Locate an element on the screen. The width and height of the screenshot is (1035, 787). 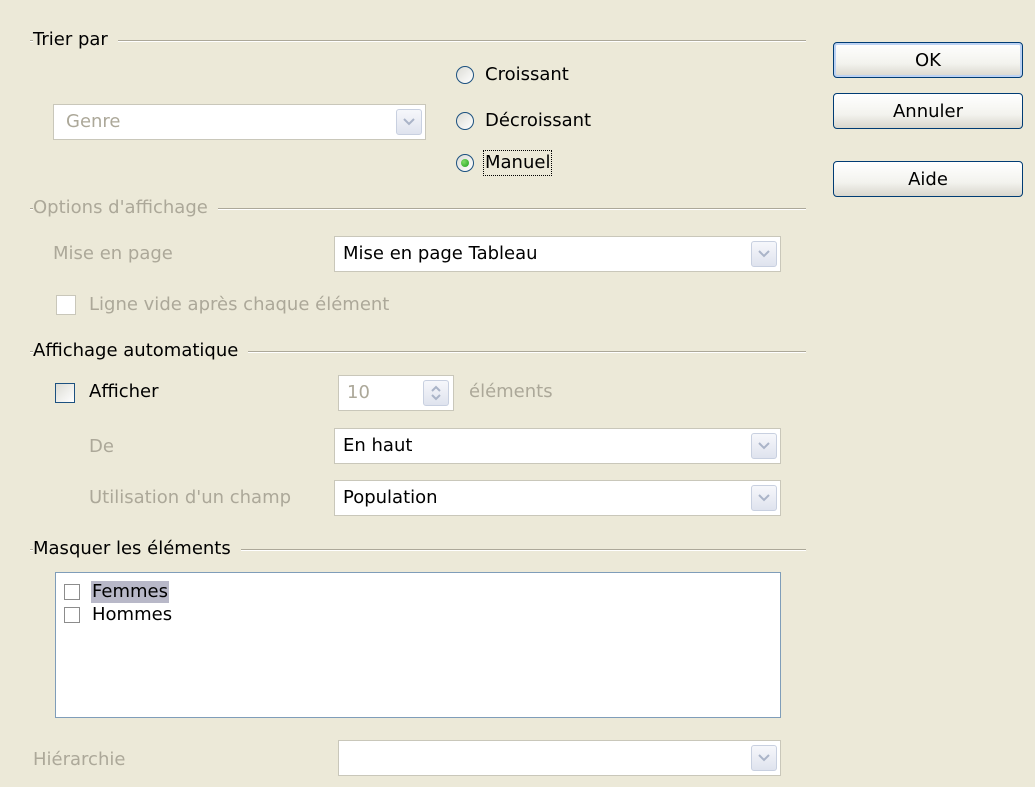
help-button: Aide is located at coordinates (928, 179).